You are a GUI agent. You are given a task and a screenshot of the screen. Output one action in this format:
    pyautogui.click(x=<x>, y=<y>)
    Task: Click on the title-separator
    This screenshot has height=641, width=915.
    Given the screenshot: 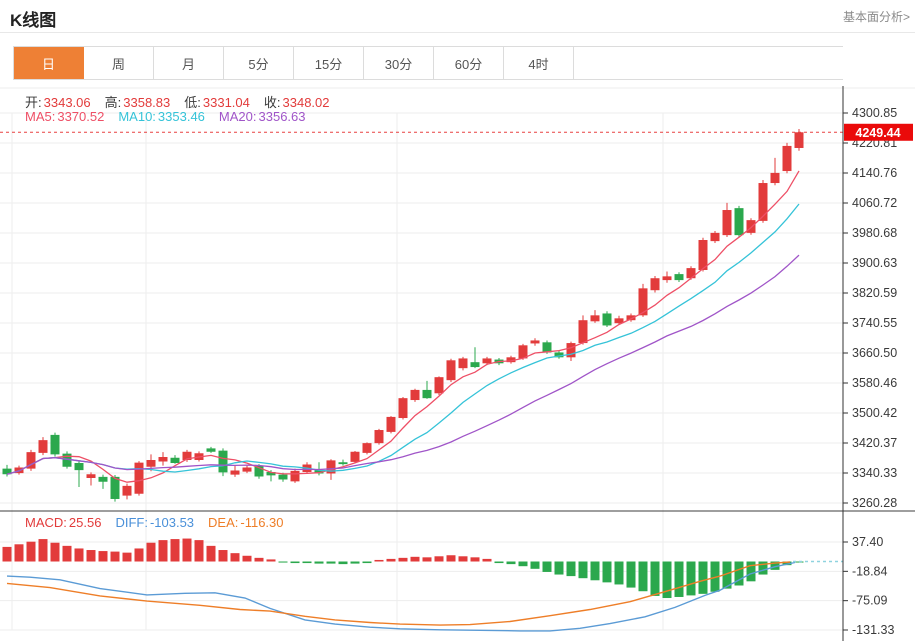 What is the action you would take?
    pyautogui.click(x=457, y=32)
    